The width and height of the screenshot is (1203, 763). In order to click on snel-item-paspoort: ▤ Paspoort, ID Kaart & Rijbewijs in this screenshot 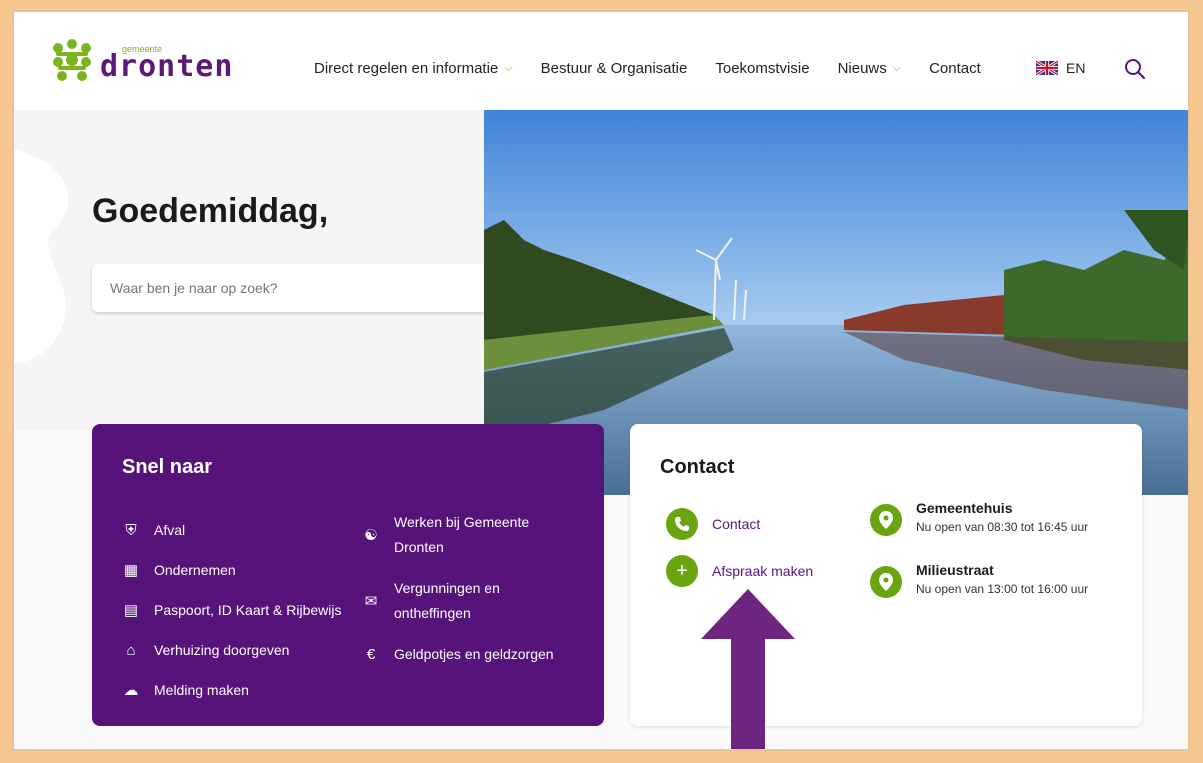, I will do `click(231, 610)`.